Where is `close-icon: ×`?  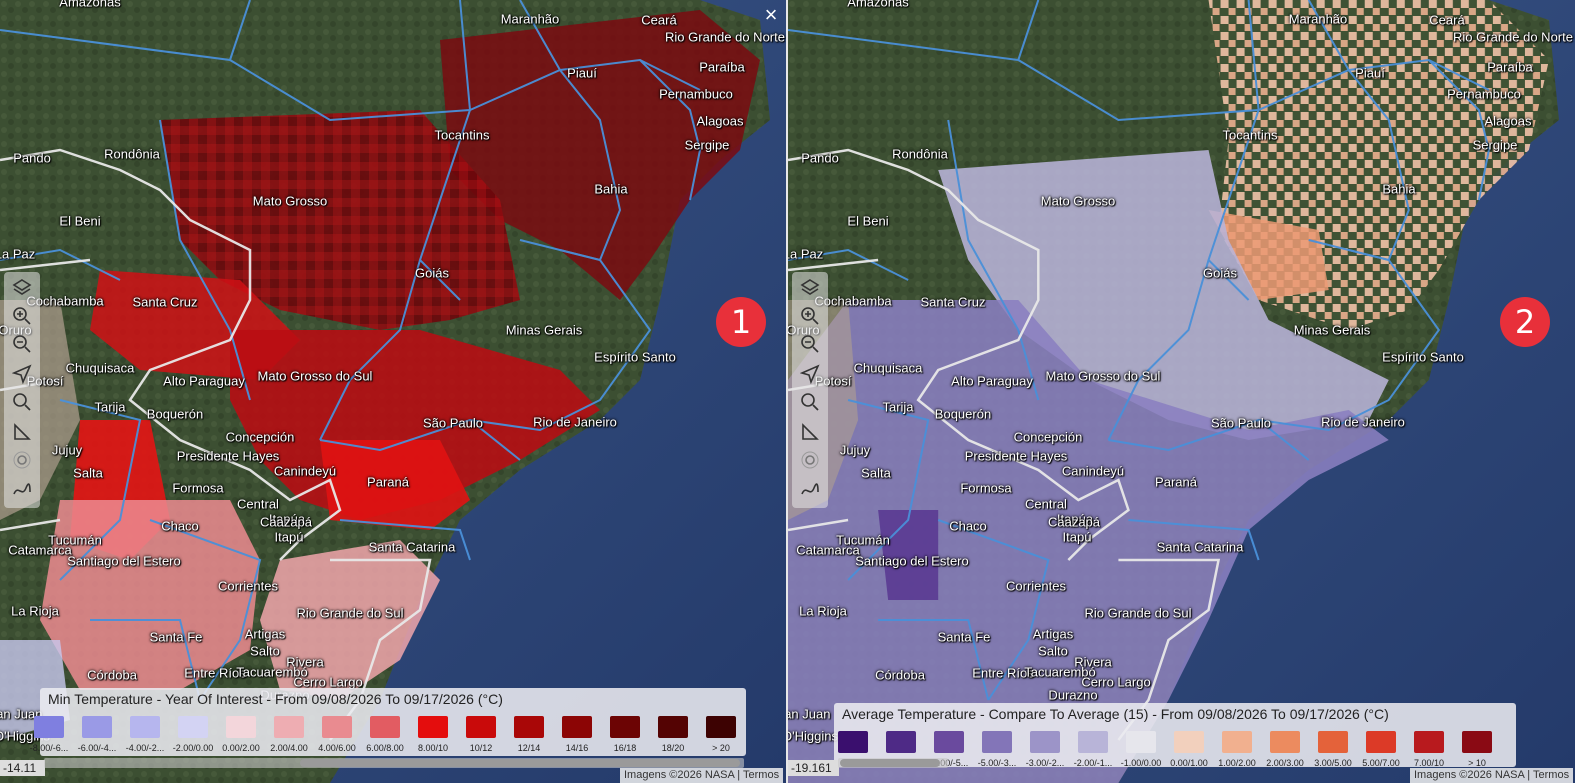
close-icon: × is located at coordinates (771, 15).